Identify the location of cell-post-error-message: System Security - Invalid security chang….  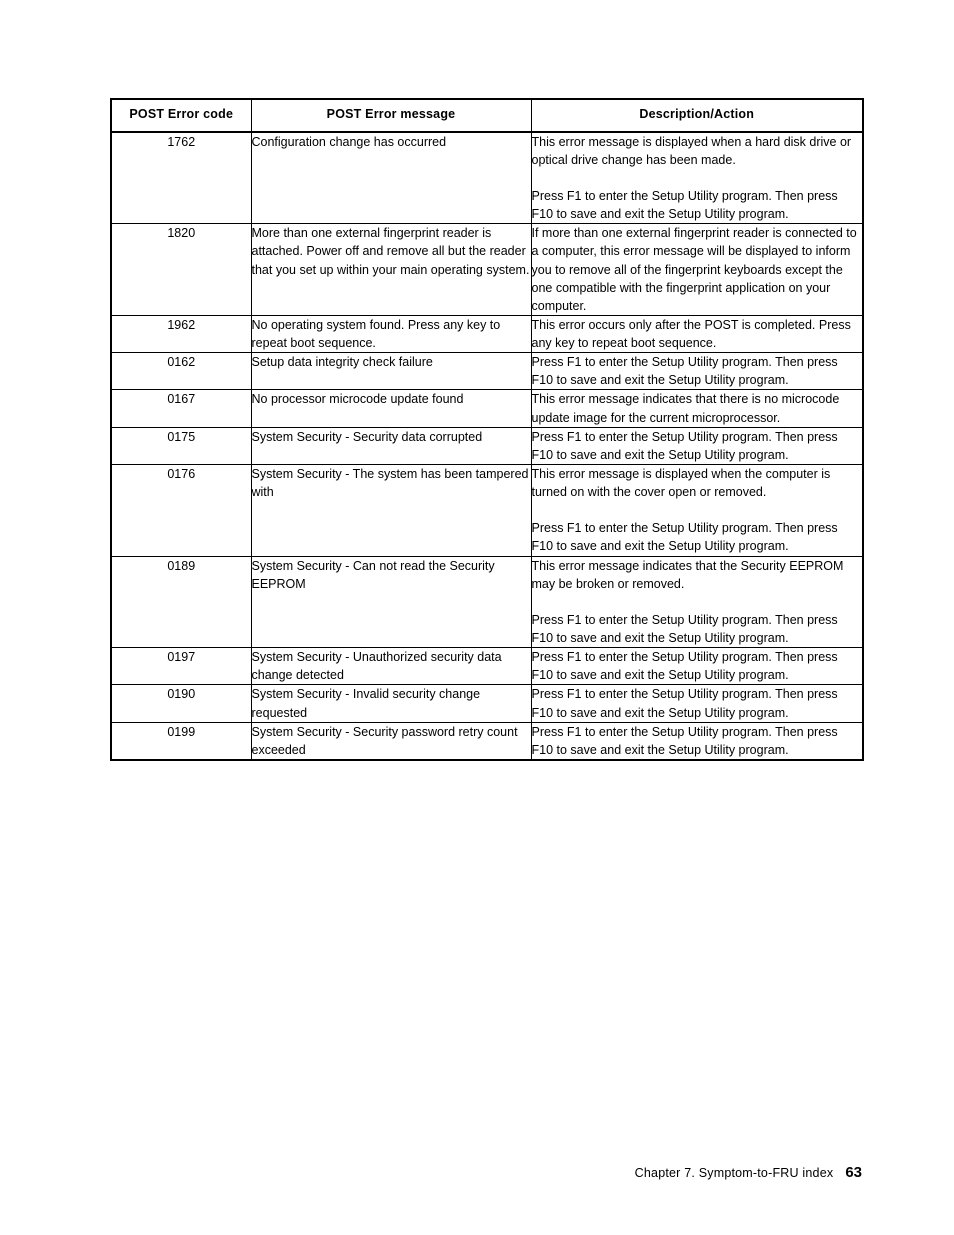
(391, 703).